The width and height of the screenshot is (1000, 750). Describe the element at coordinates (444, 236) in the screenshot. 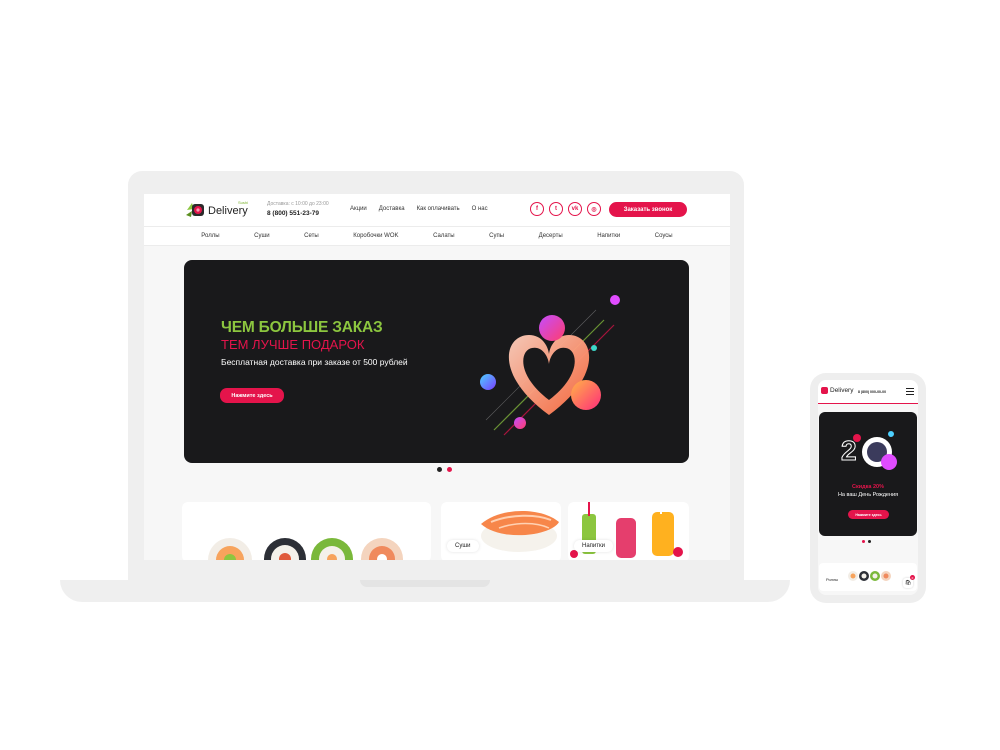

I see `category-salads: Салаты` at that location.